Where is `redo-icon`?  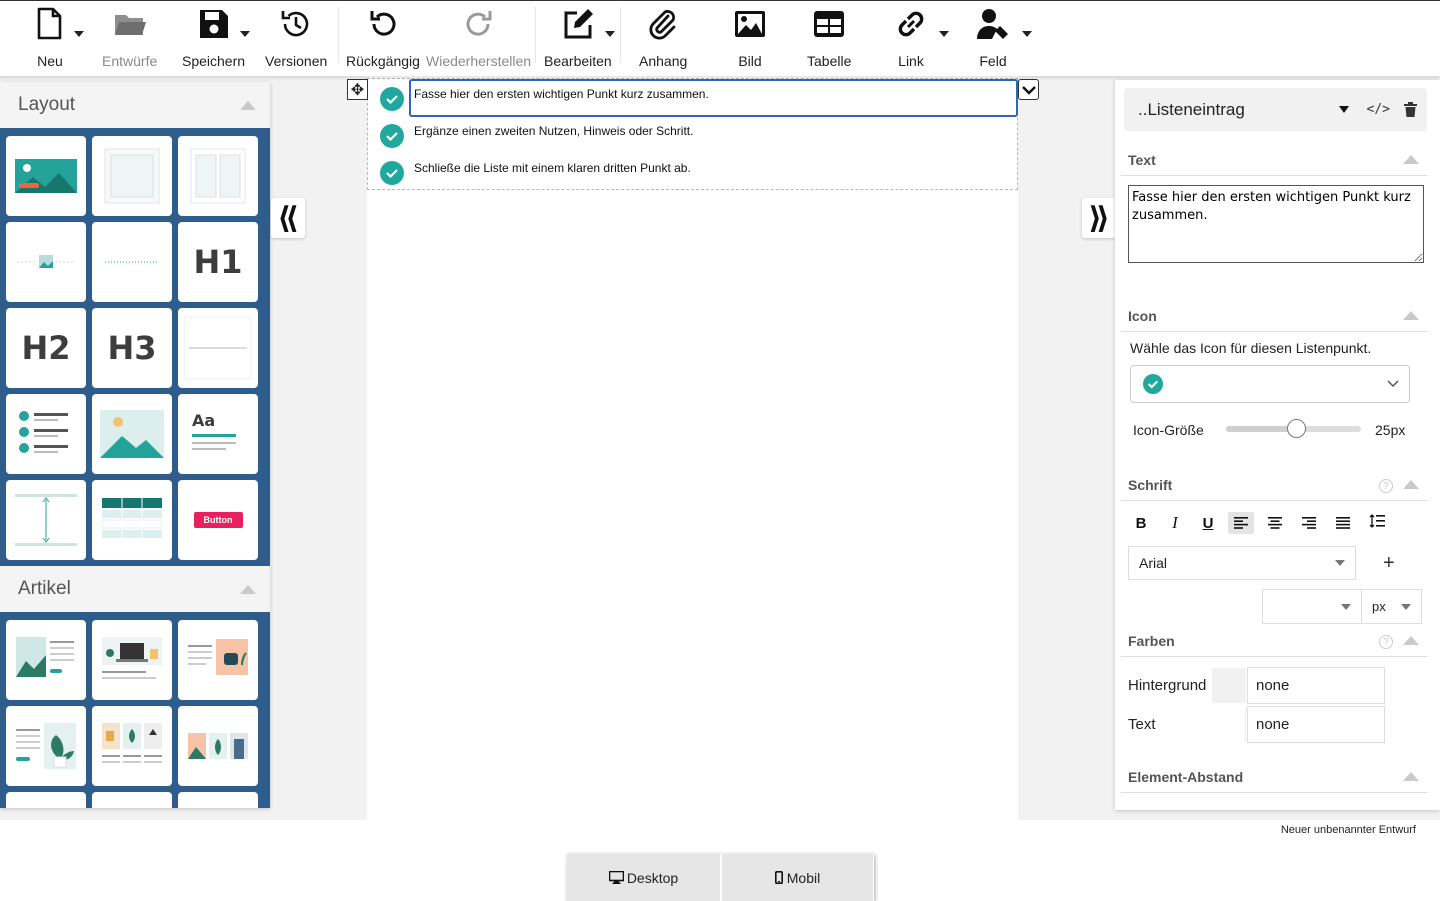
redo-icon is located at coordinates (479, 23).